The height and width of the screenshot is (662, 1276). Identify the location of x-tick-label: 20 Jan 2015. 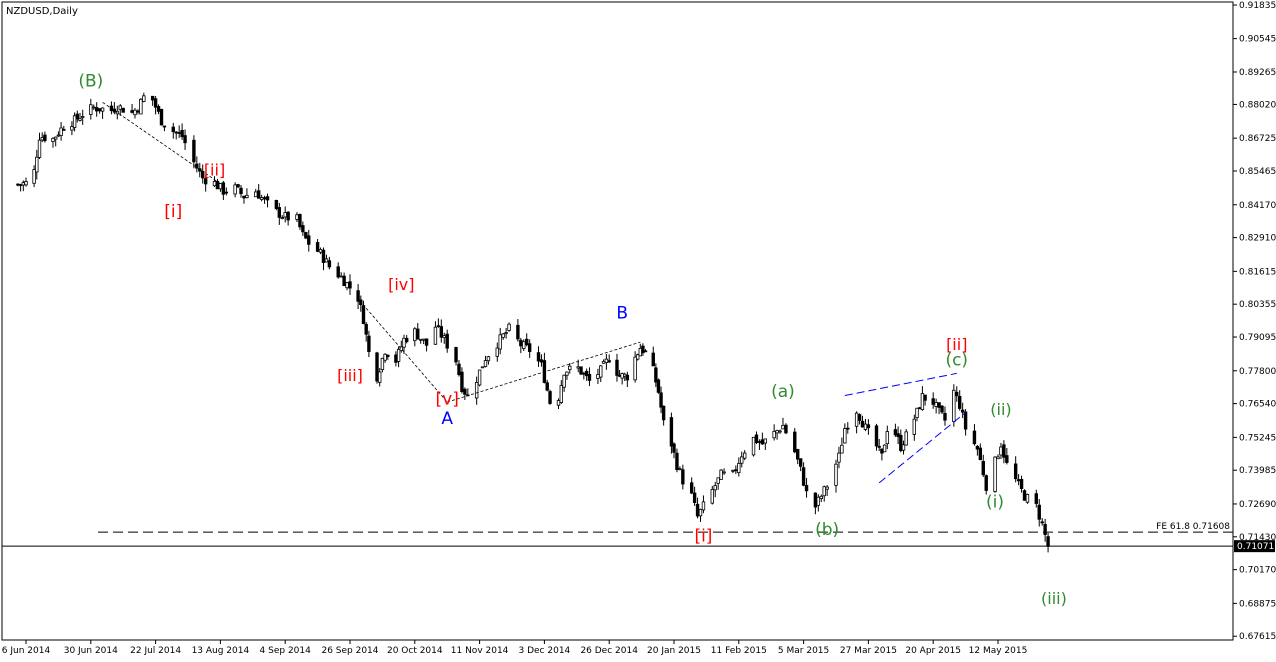
(674, 651).